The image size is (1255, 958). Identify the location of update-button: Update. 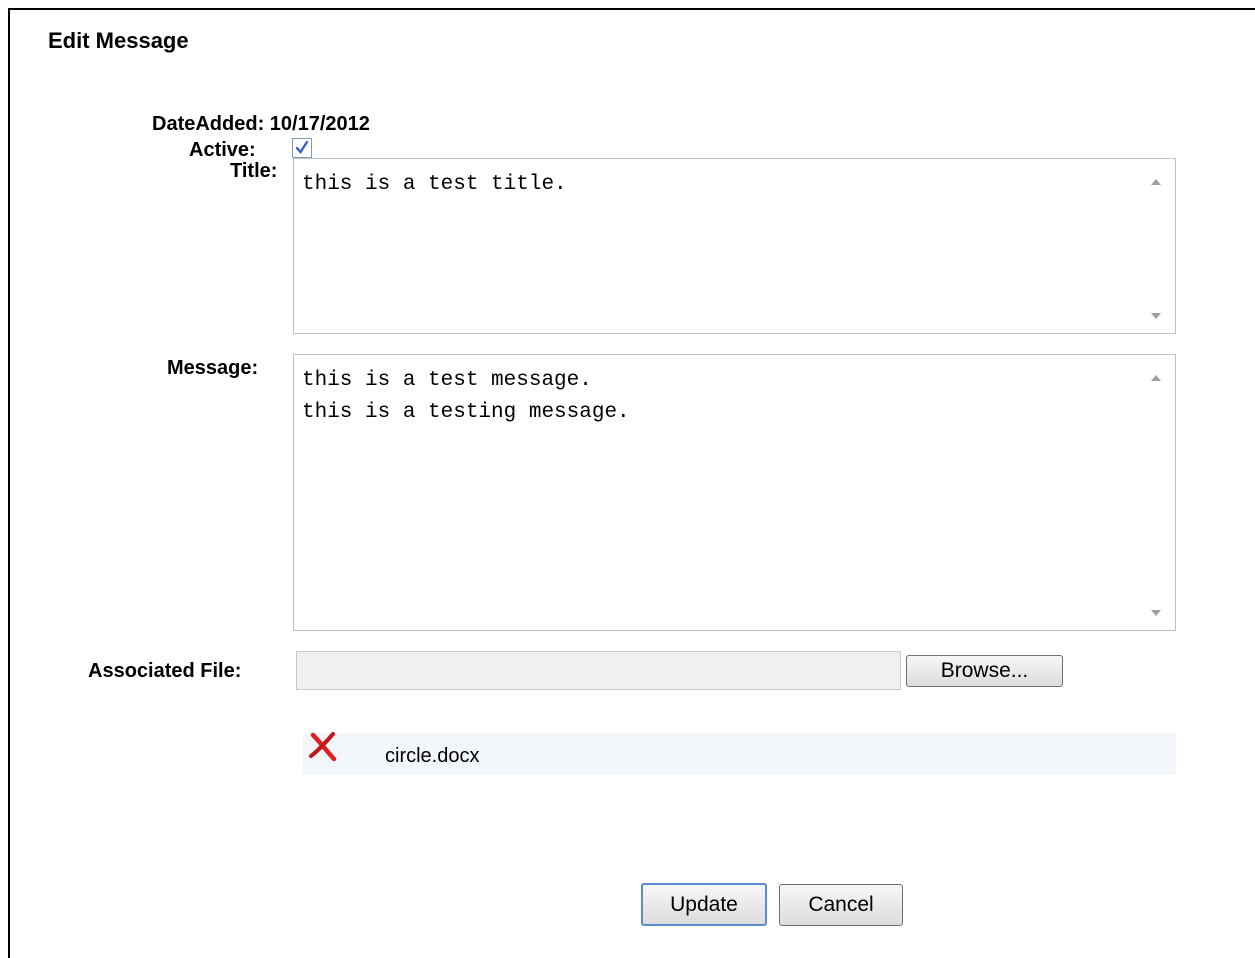
(704, 904).